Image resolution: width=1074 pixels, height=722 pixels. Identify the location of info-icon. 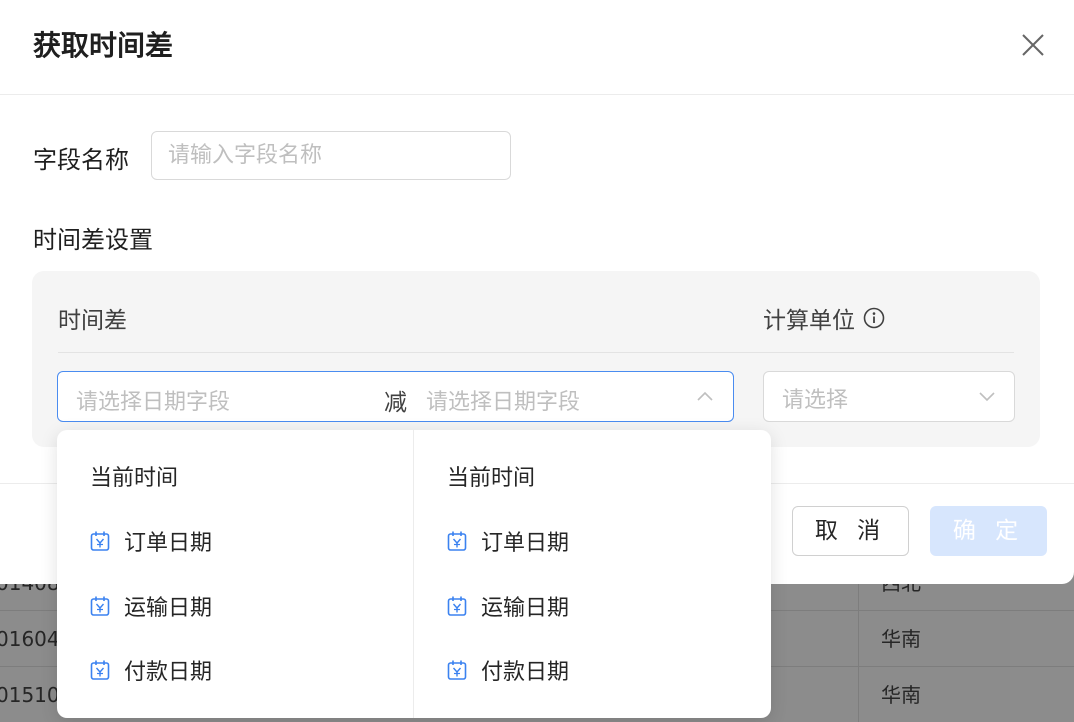
(874, 318).